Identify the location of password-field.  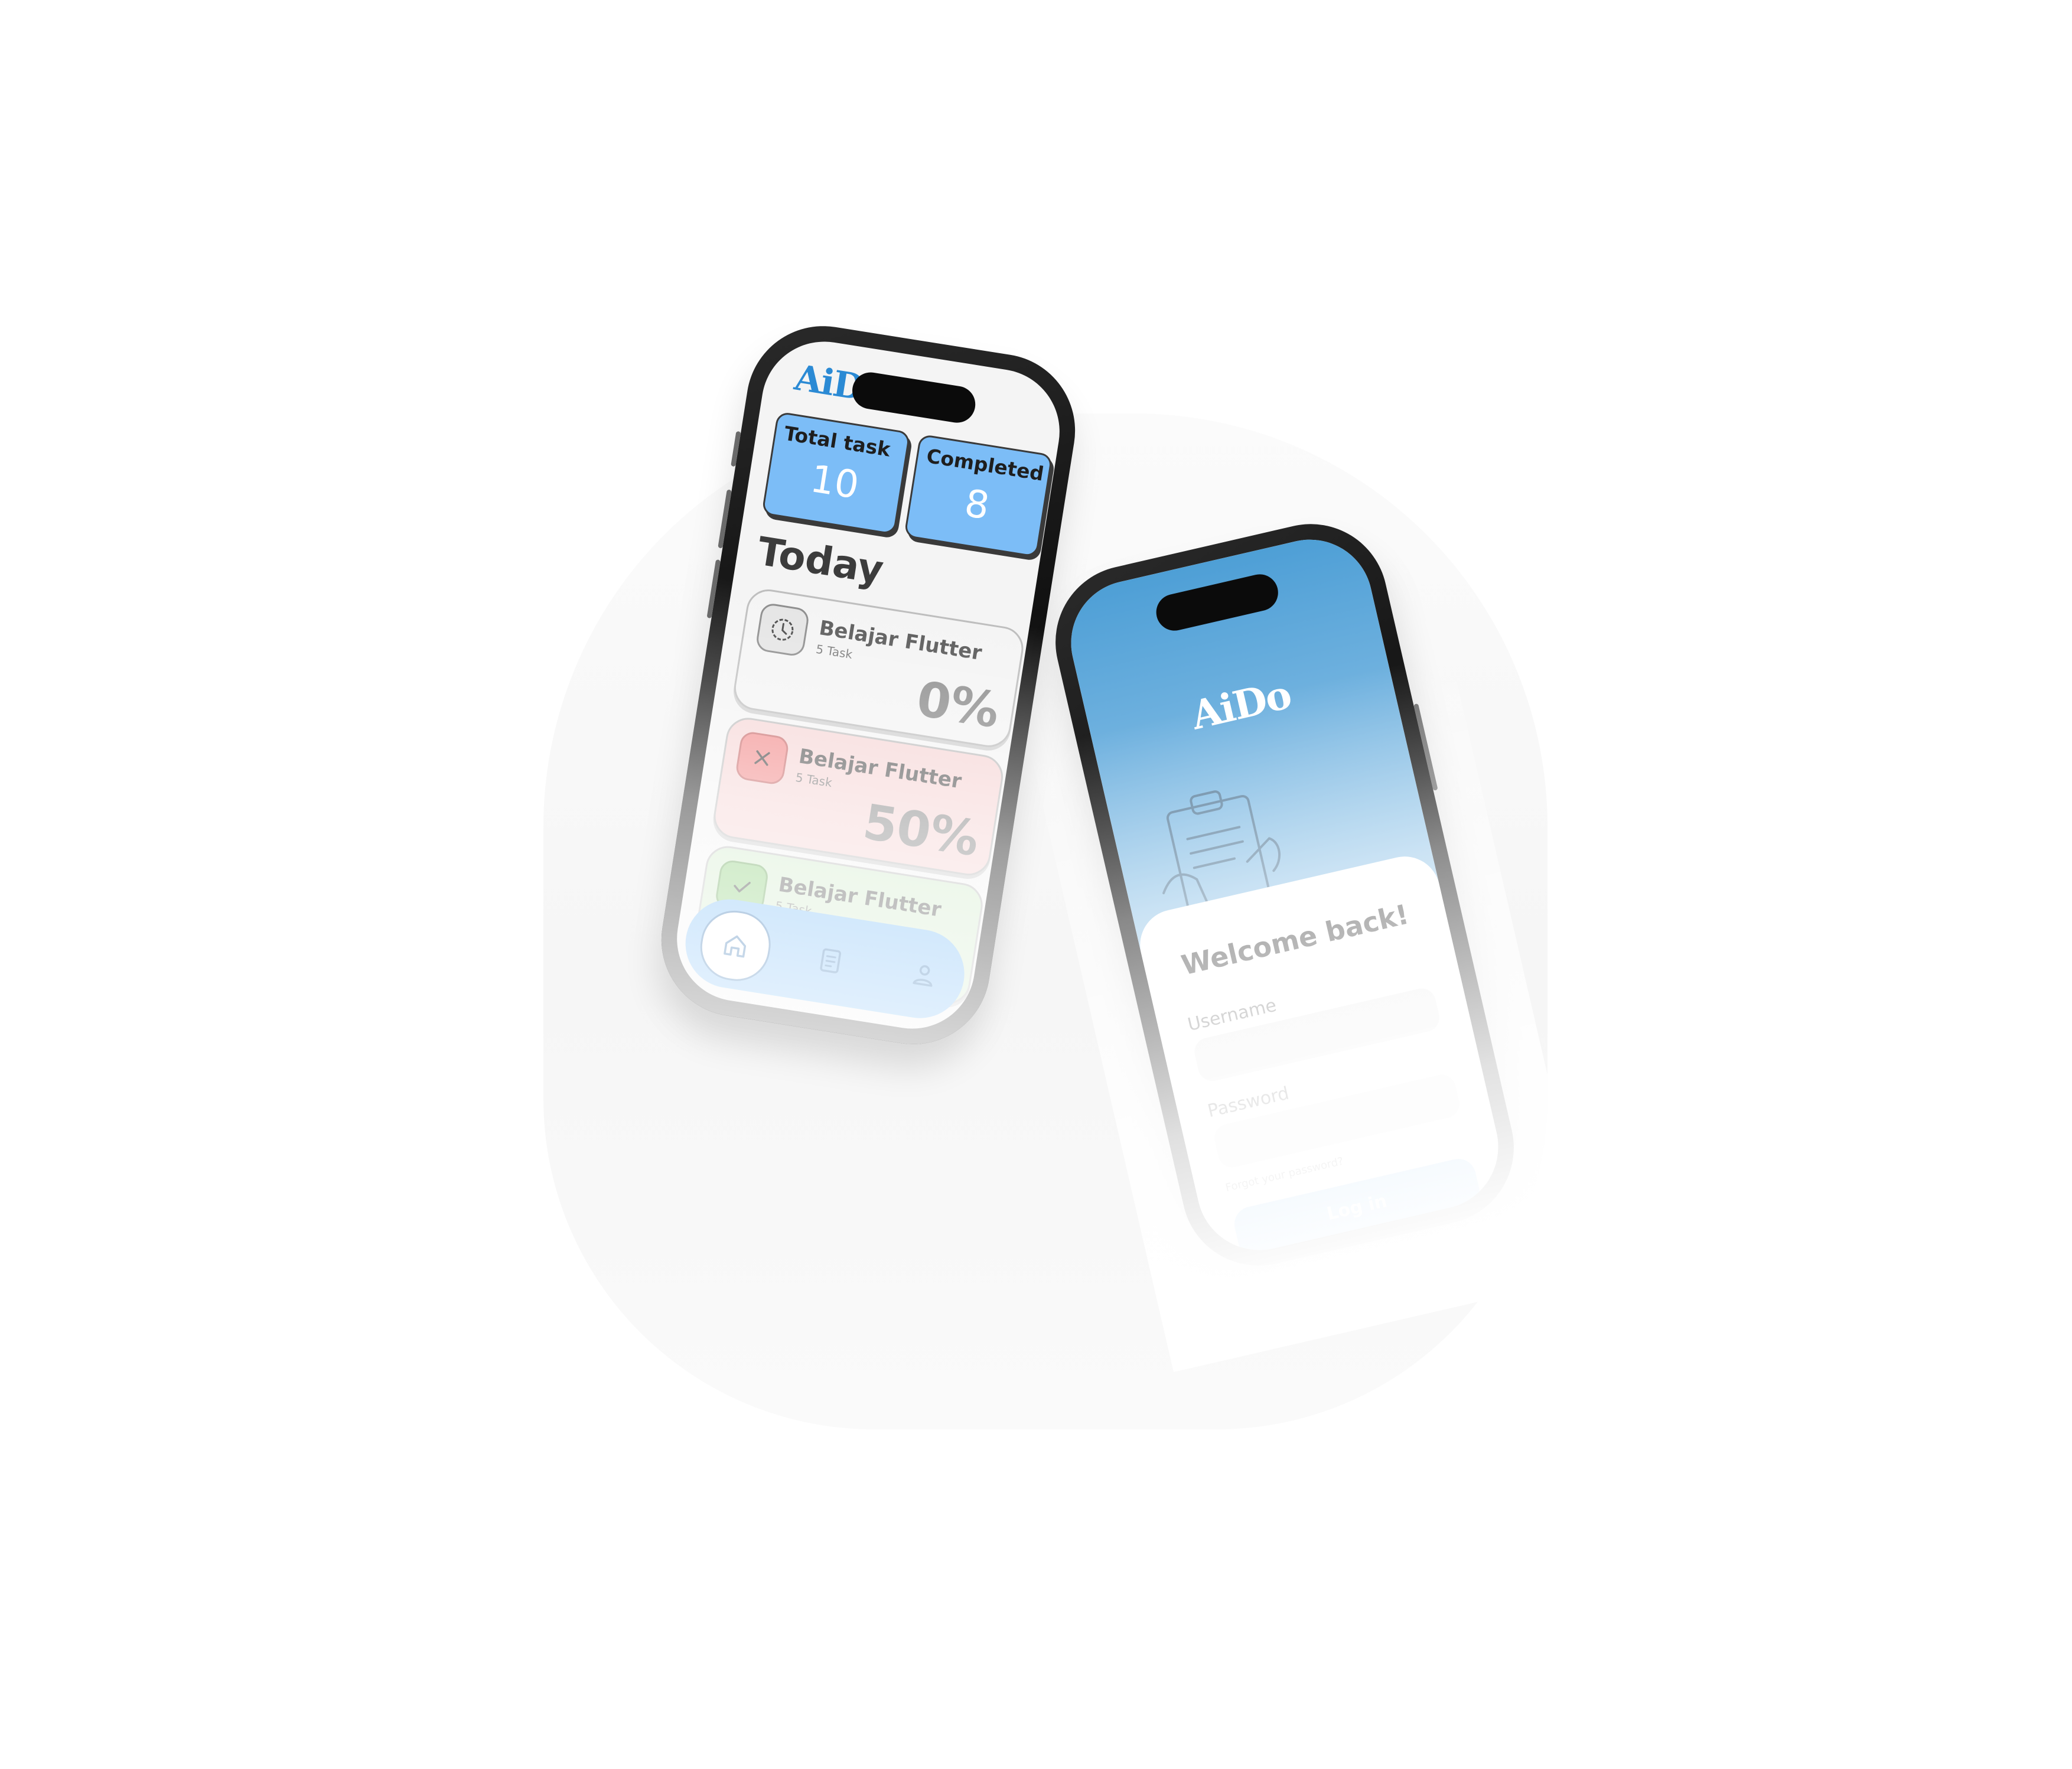
(1336, 1120).